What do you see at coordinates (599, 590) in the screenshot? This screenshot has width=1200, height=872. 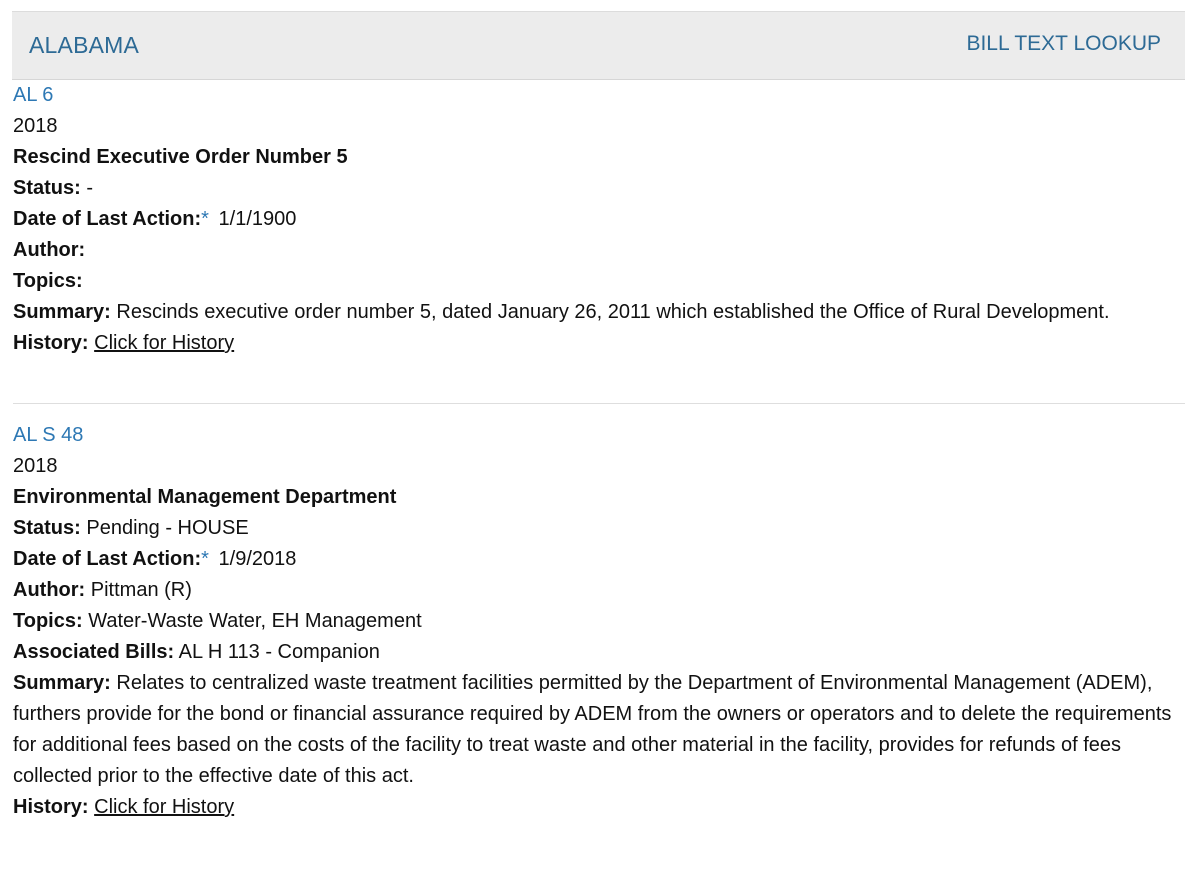 I see `bill-author: Author: Pittman (R)` at bounding box center [599, 590].